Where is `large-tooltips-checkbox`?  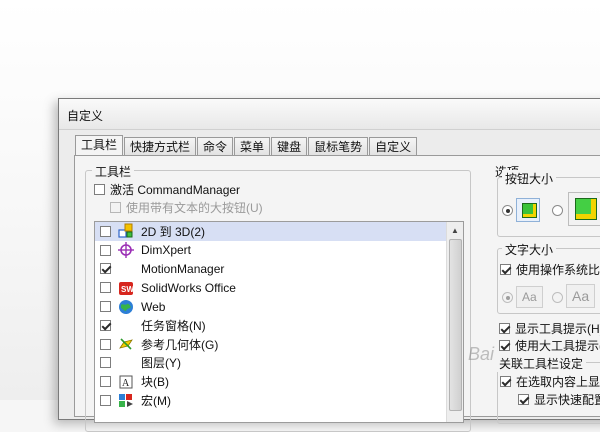
large-tooltips-checkbox is located at coordinates (504, 345).